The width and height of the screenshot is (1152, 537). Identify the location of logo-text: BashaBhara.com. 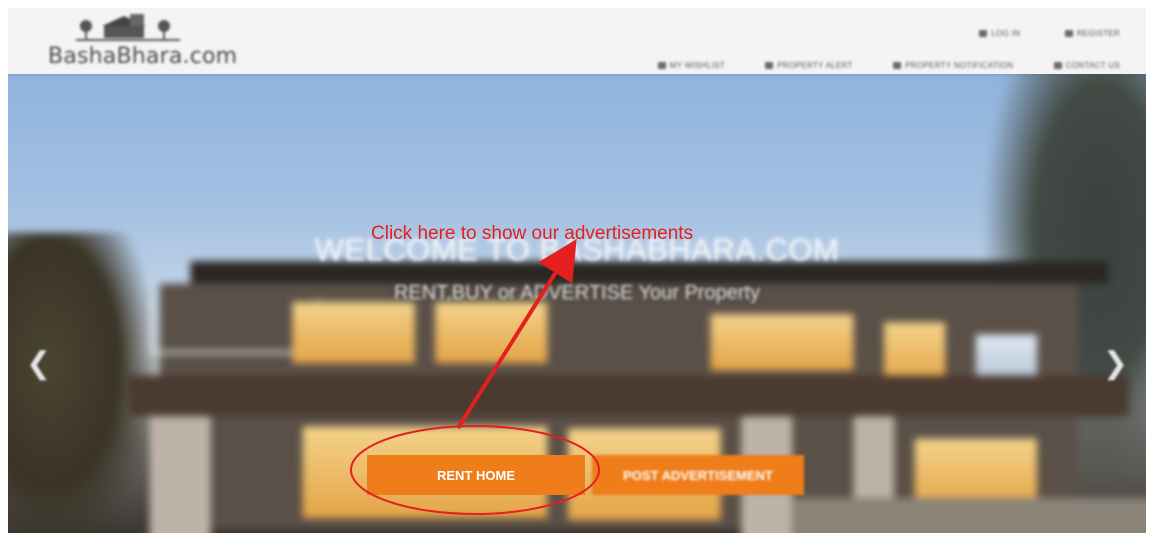
(143, 56).